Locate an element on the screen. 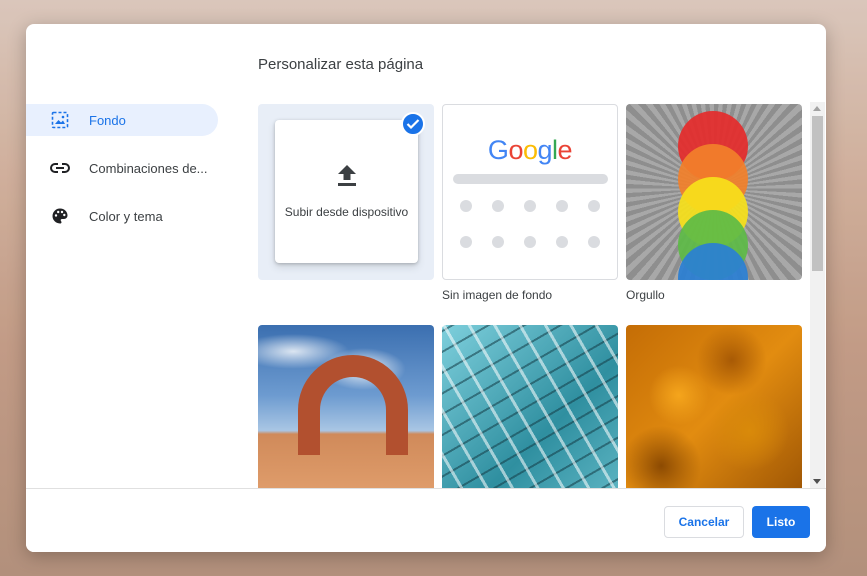  no-image-tile: Google Sin imagen de fondo is located at coordinates (530, 203).